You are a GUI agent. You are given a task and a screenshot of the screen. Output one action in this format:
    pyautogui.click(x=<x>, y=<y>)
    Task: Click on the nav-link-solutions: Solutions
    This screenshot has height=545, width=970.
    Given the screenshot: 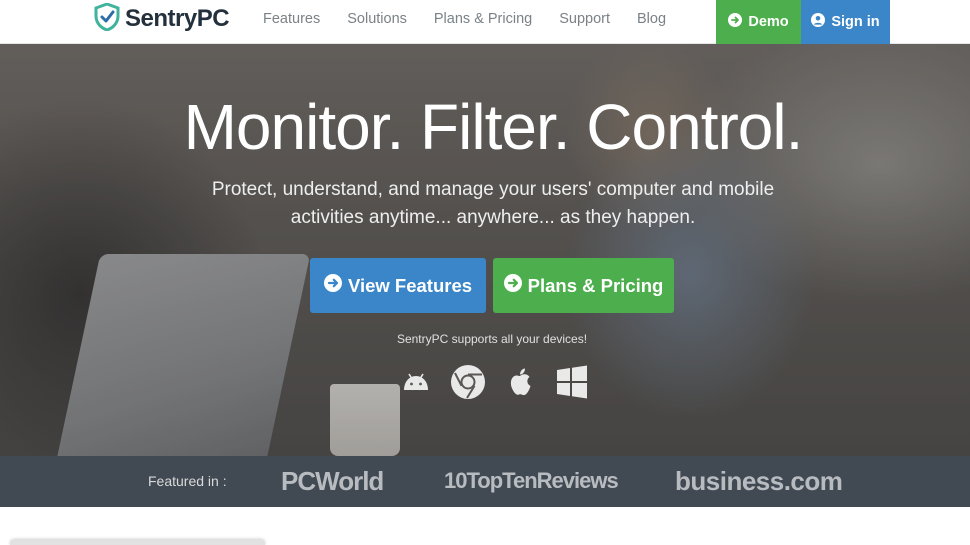 What is the action you would take?
    pyautogui.click(x=377, y=19)
    